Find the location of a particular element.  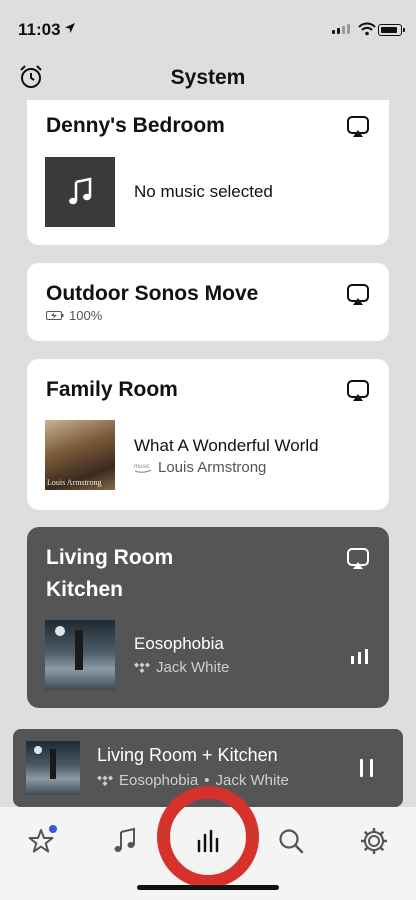

search-icon is located at coordinates (291, 841).